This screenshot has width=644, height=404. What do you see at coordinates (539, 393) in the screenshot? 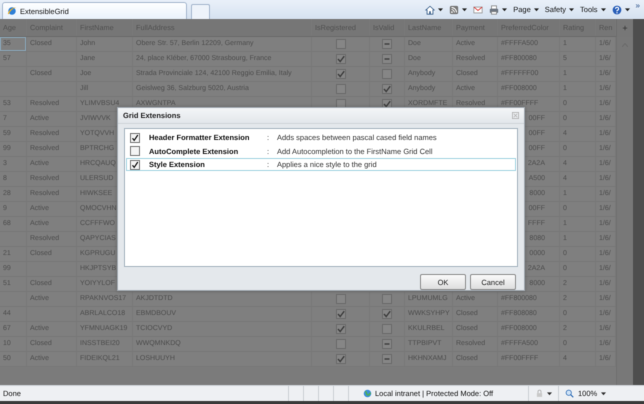
I see `lock-icon` at bounding box center [539, 393].